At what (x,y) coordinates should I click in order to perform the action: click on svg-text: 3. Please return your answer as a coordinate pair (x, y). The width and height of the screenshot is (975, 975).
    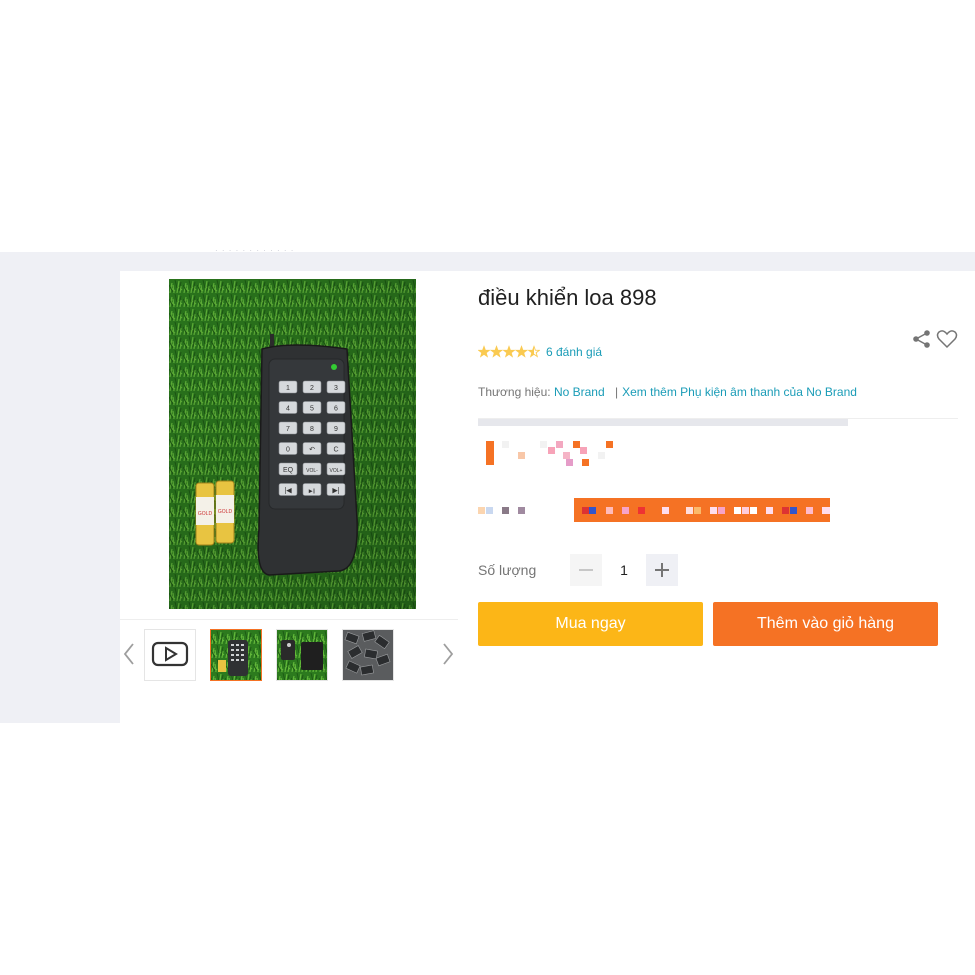
    Looking at the image, I should click on (336, 388).